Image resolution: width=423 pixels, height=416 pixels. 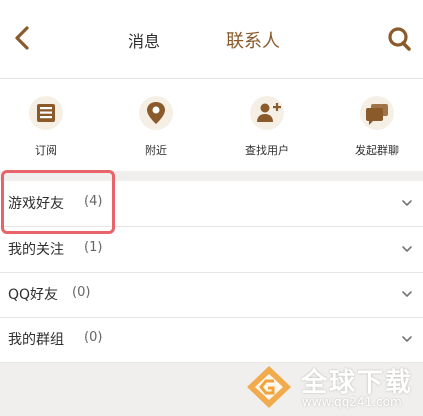 What do you see at coordinates (253, 40) in the screenshot?
I see `tab-contacts: 联系人` at bounding box center [253, 40].